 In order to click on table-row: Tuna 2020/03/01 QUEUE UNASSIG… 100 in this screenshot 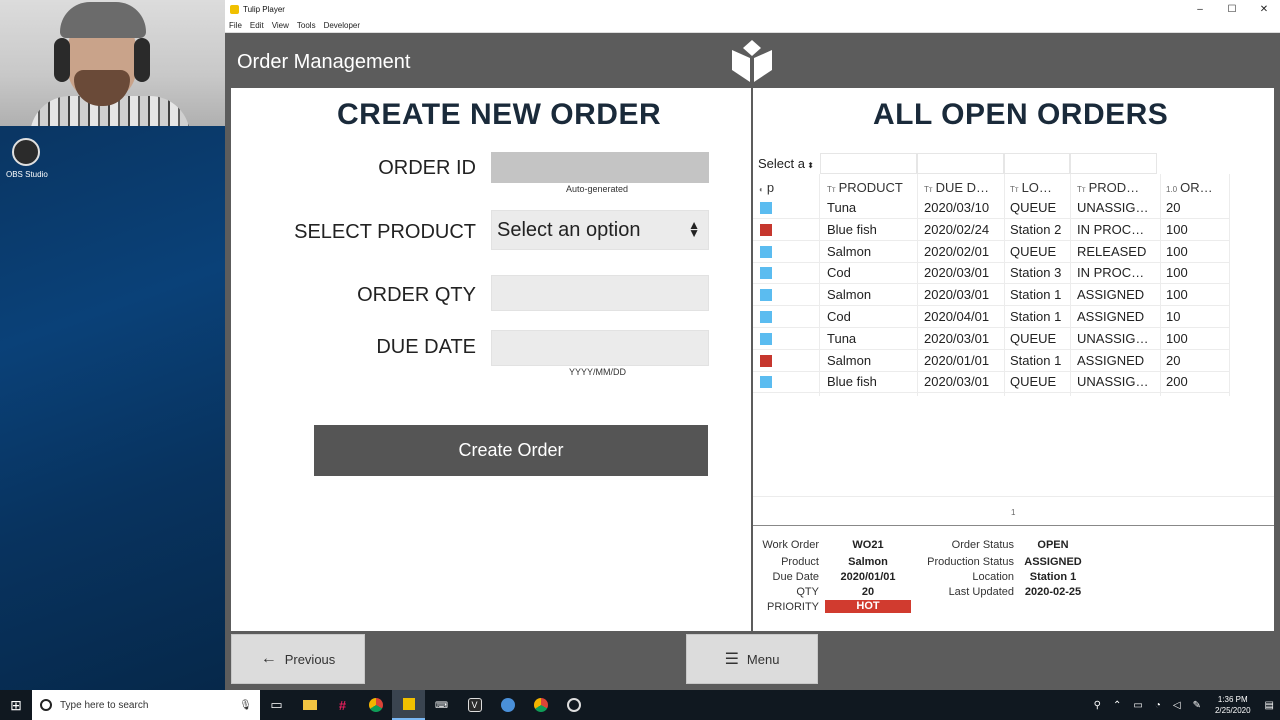, I will do `click(991, 339)`.